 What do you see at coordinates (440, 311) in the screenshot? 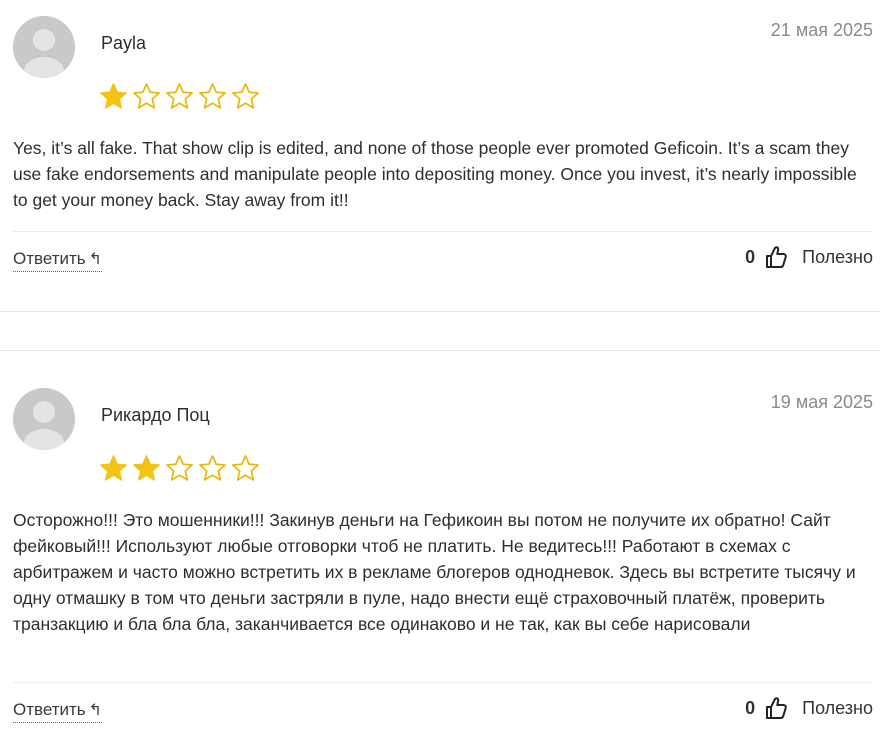
I see `review-separator` at bounding box center [440, 311].